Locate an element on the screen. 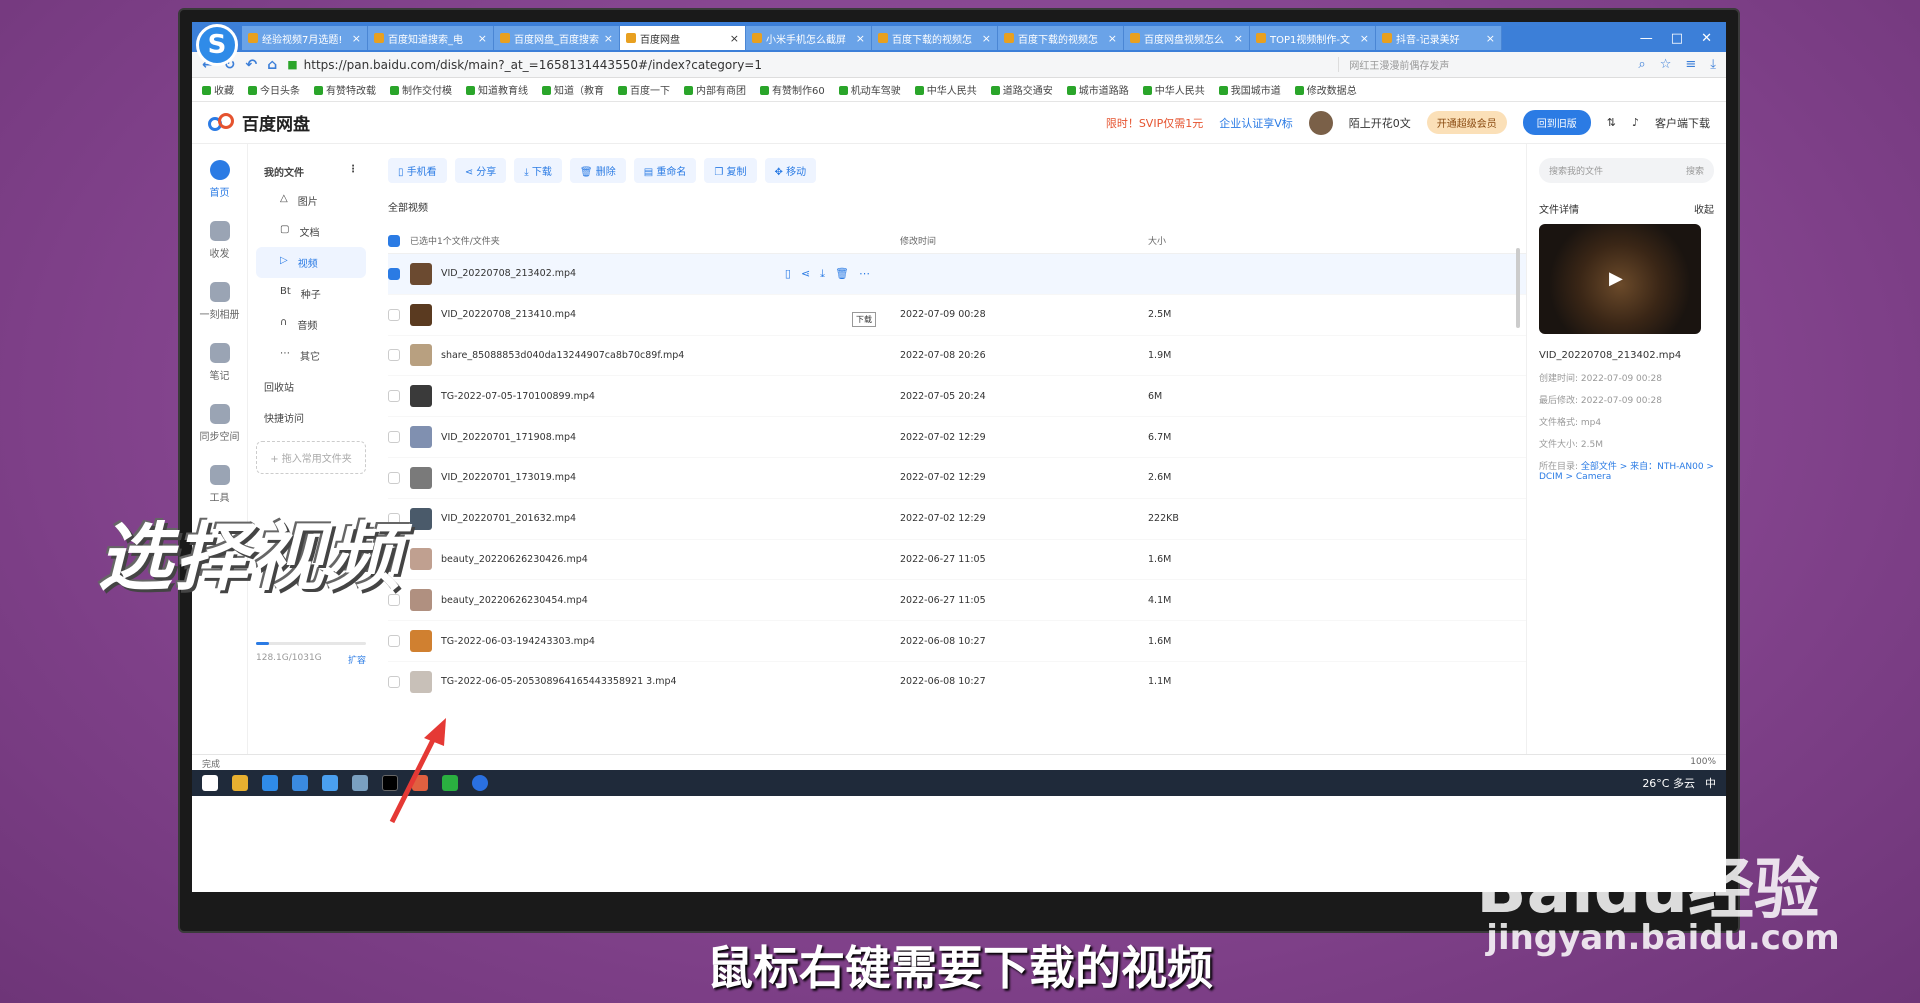 This screenshot has width=1920, height=1003. table-row: VID_20220708_213402.mp4 ▯ ⋖ ⤓ 🗑 ⋯ is located at coordinates (957, 274).